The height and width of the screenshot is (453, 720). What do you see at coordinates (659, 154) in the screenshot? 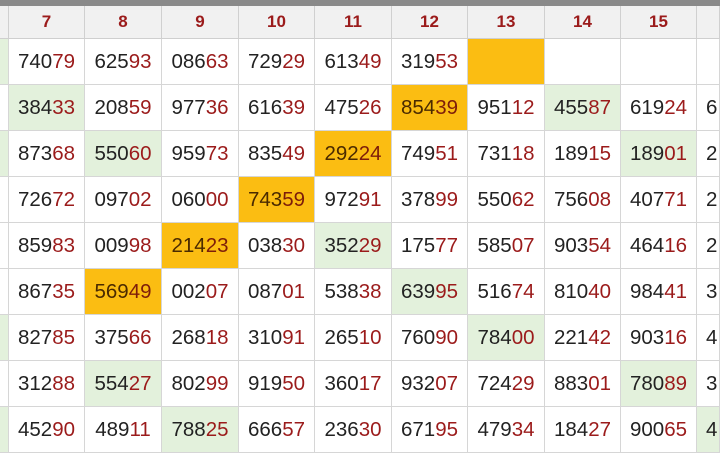
I see `result-cell: 189 01` at bounding box center [659, 154].